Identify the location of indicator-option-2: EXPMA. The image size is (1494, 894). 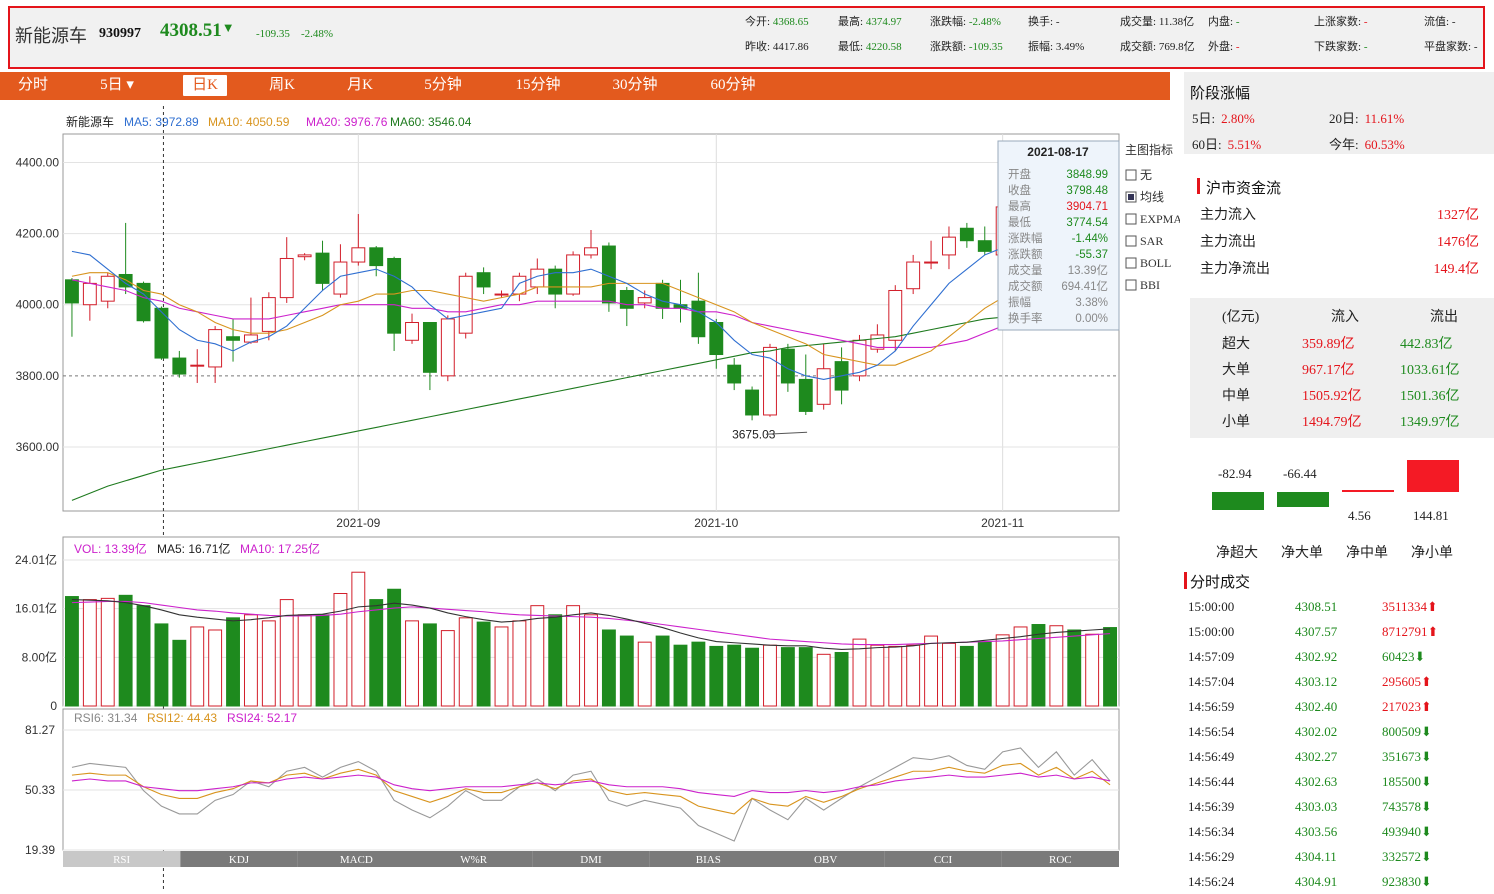
(1152, 219).